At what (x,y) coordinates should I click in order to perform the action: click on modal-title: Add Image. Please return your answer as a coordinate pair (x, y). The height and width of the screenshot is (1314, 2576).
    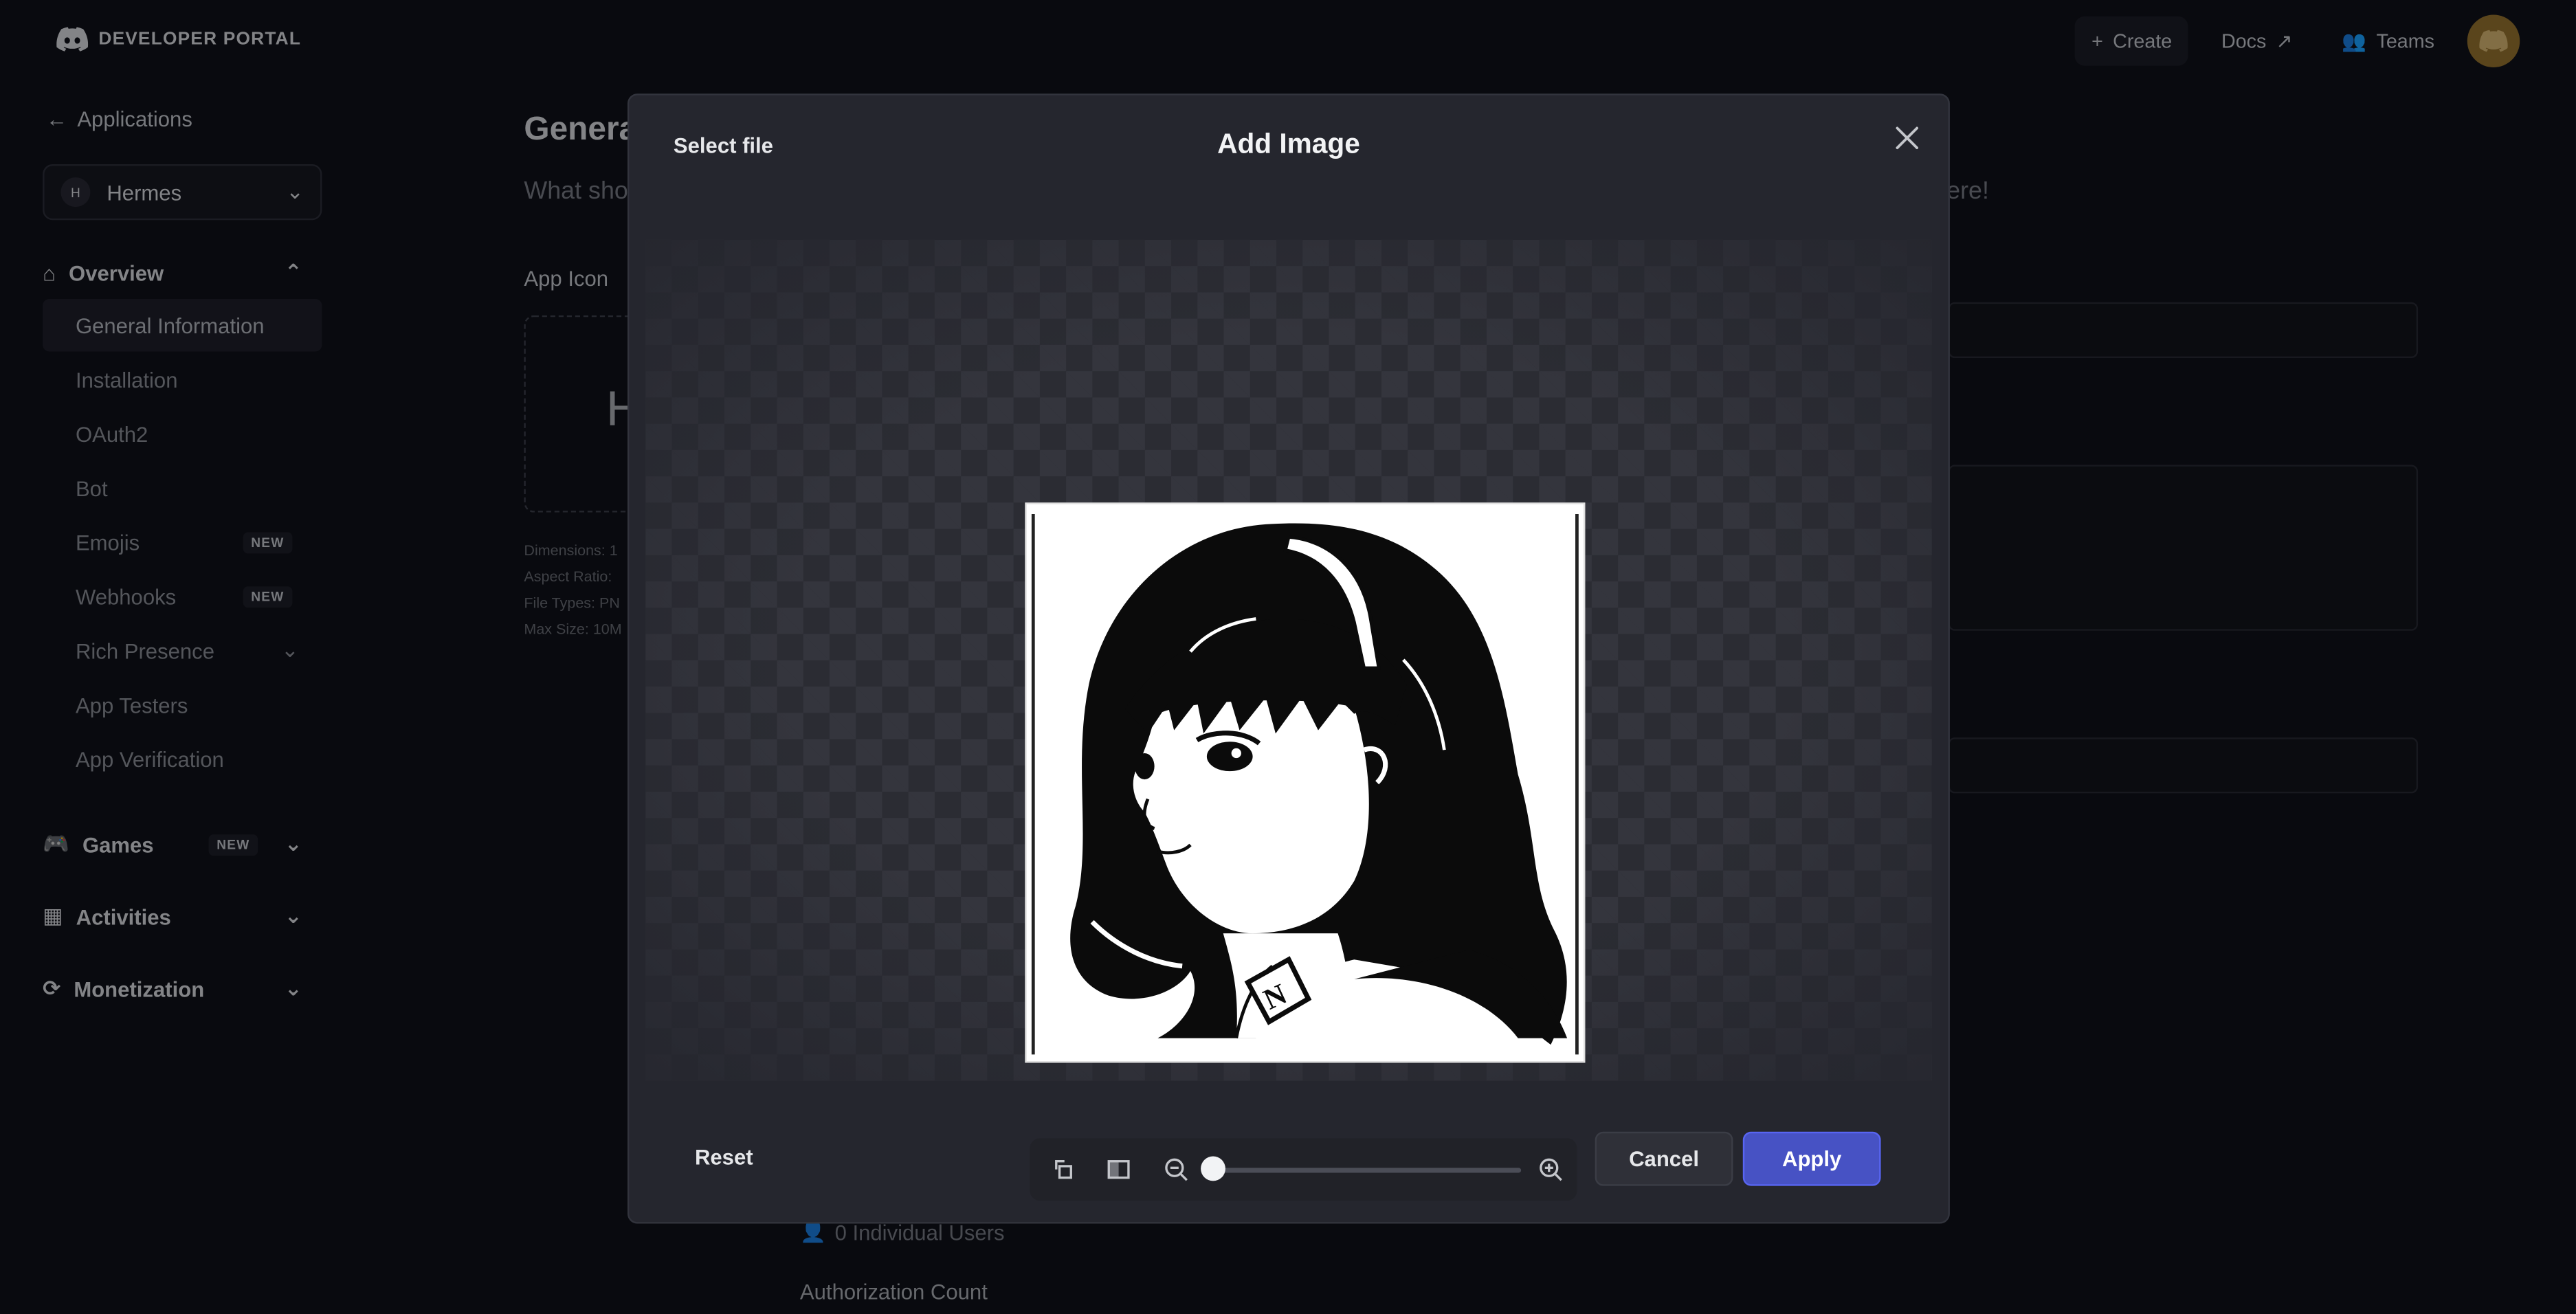
    Looking at the image, I should click on (1288, 143).